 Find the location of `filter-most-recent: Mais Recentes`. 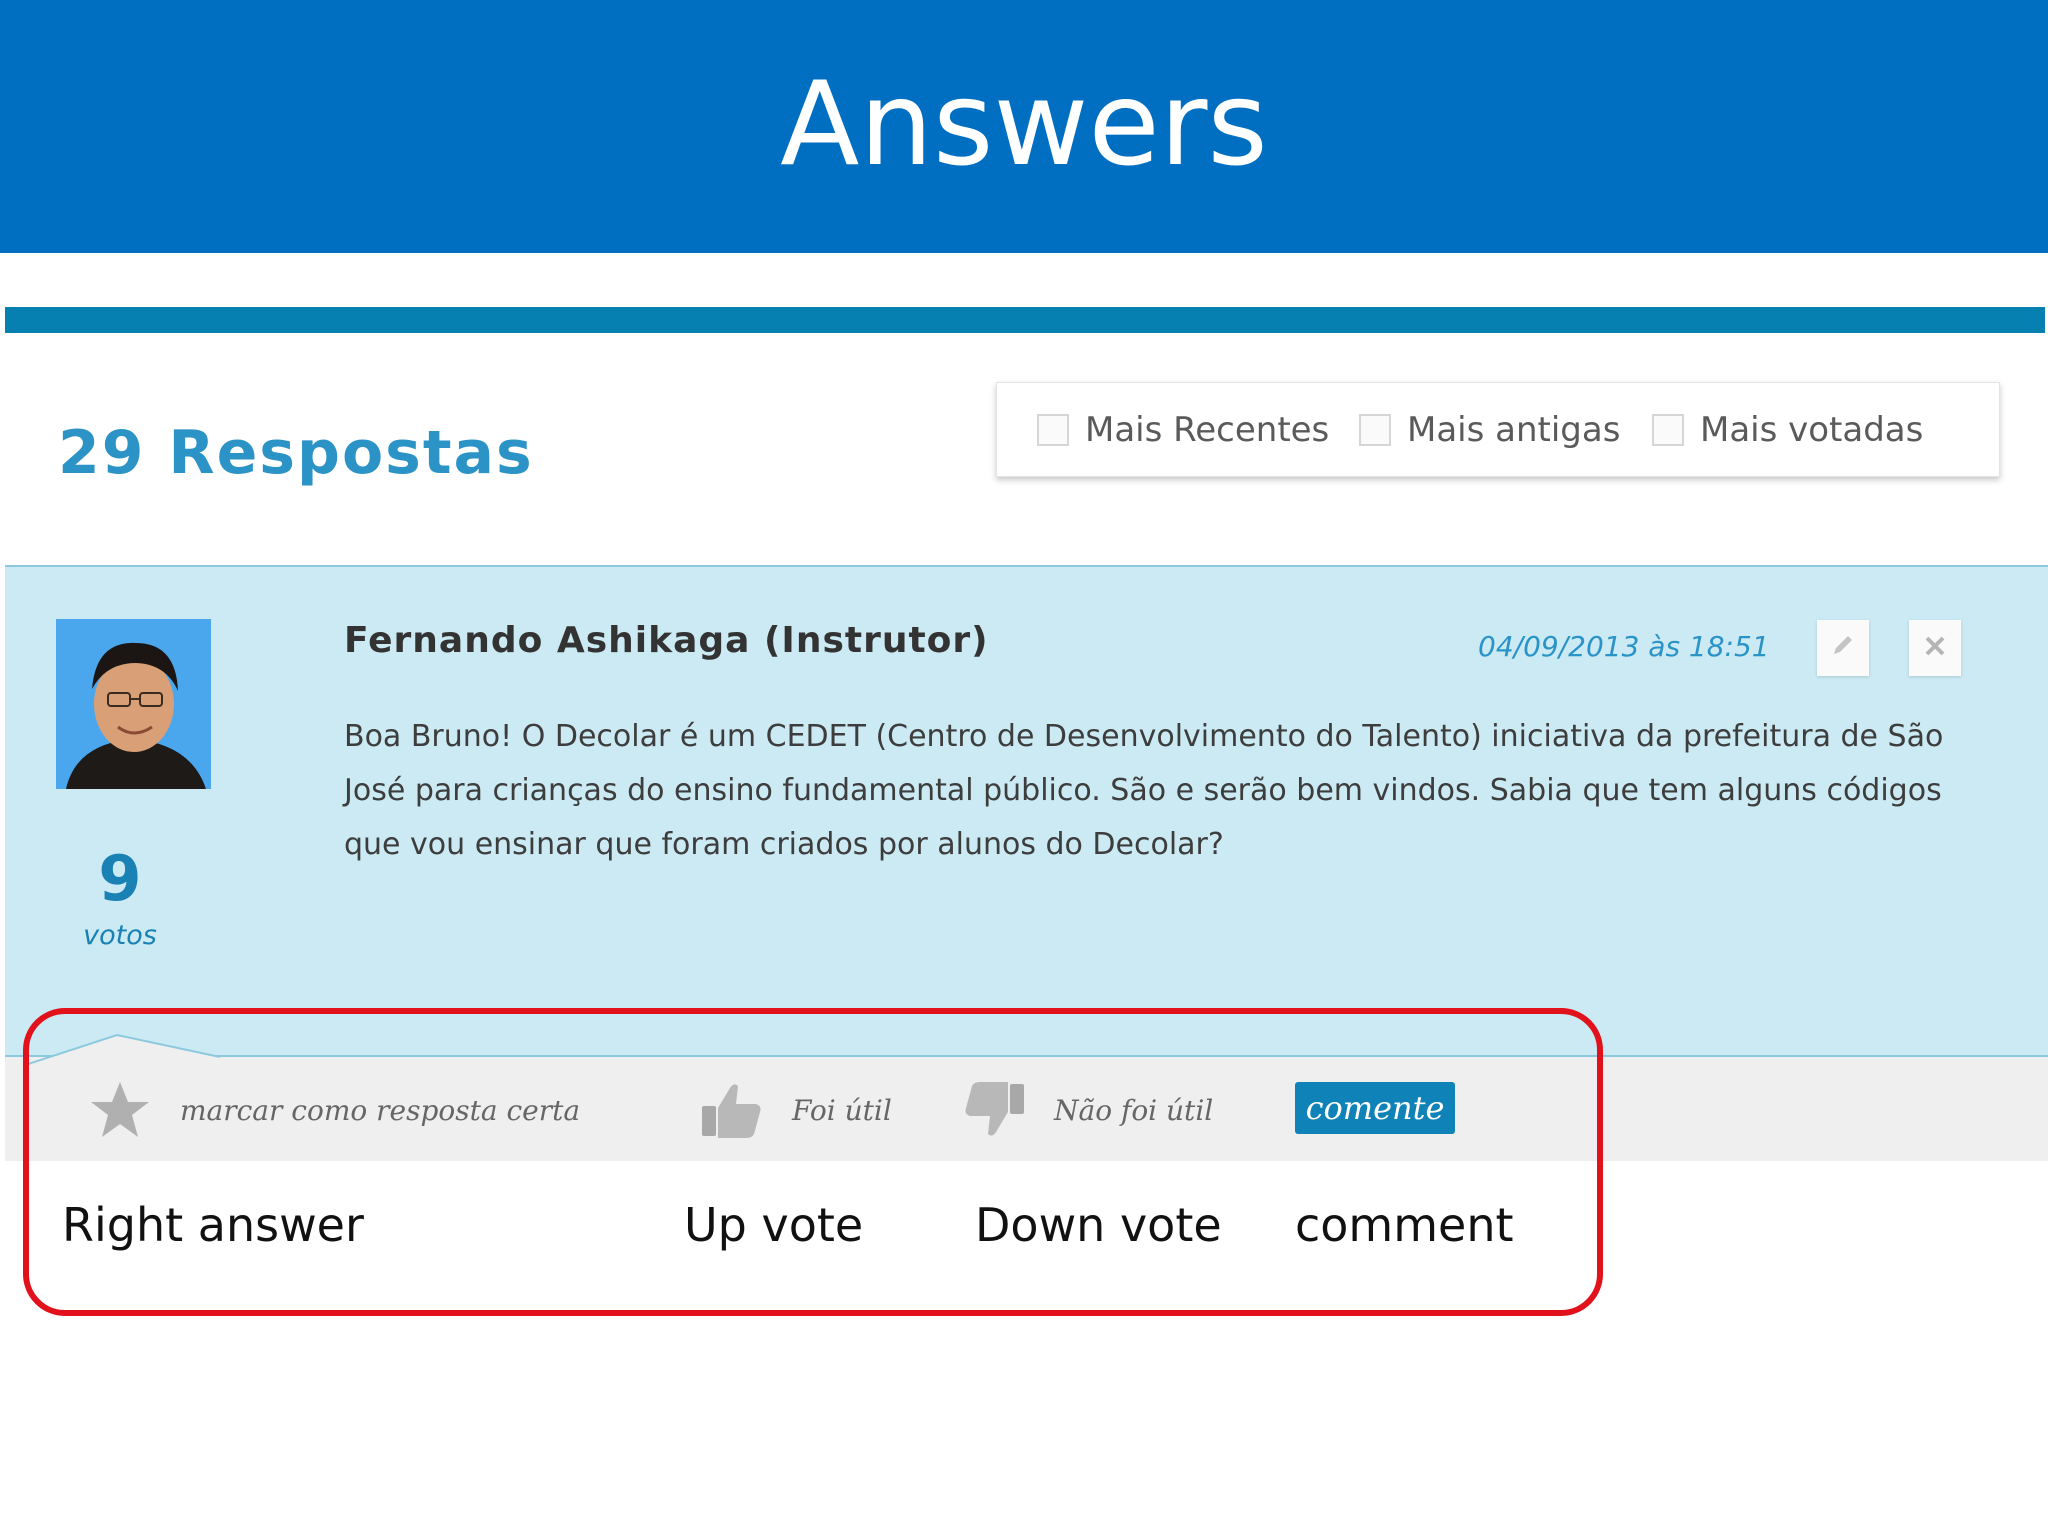

filter-most-recent: Mais Recentes is located at coordinates (1183, 430).